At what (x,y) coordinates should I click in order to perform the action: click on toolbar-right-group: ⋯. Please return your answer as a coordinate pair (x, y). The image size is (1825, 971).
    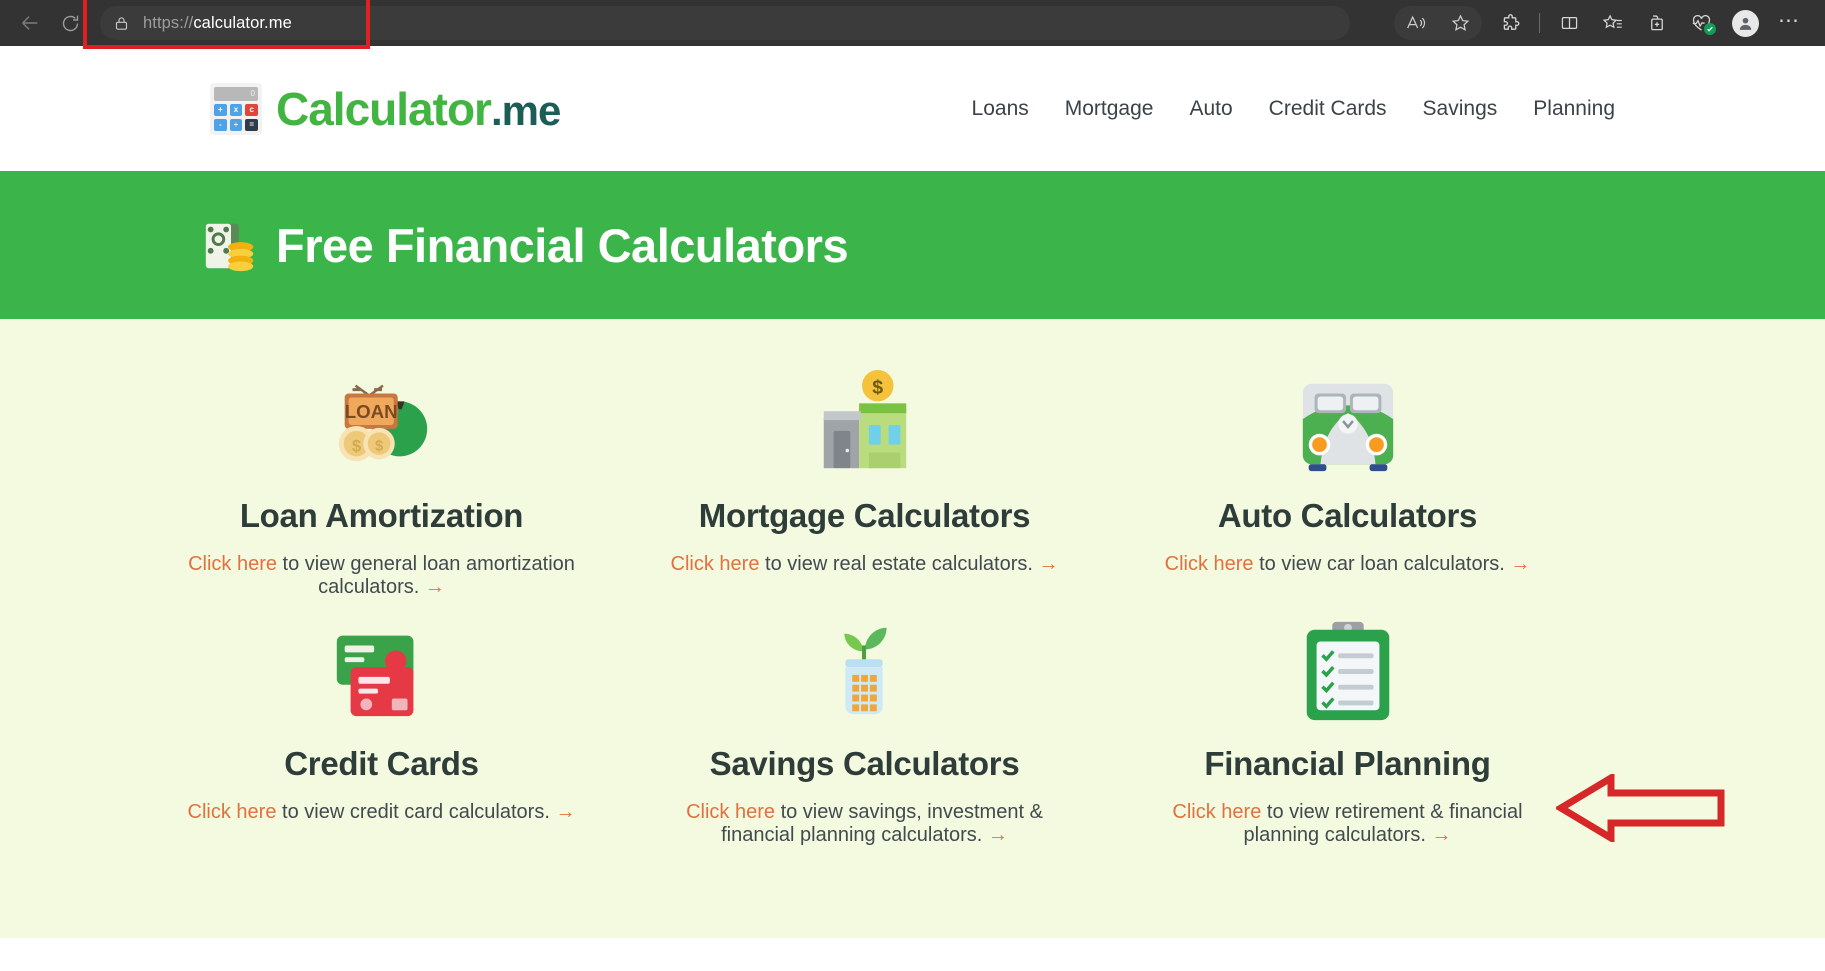
    Looking at the image, I should click on (1604, 23).